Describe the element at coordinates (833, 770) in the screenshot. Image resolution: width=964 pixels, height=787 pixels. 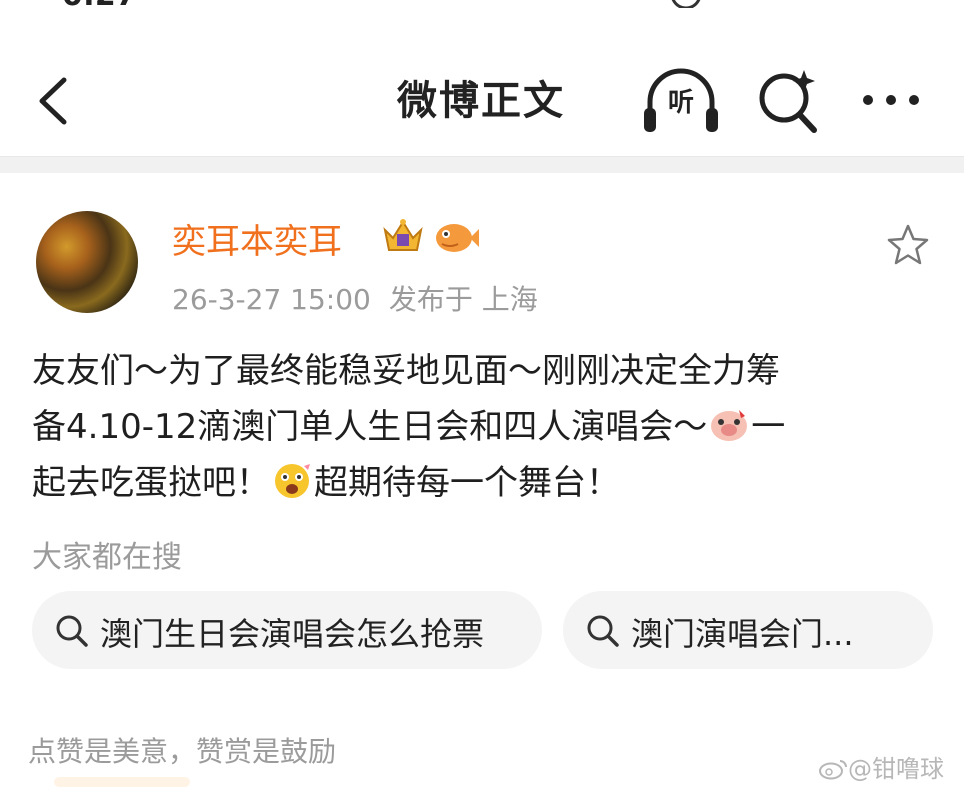
I see `weibo-logo-icon` at that location.